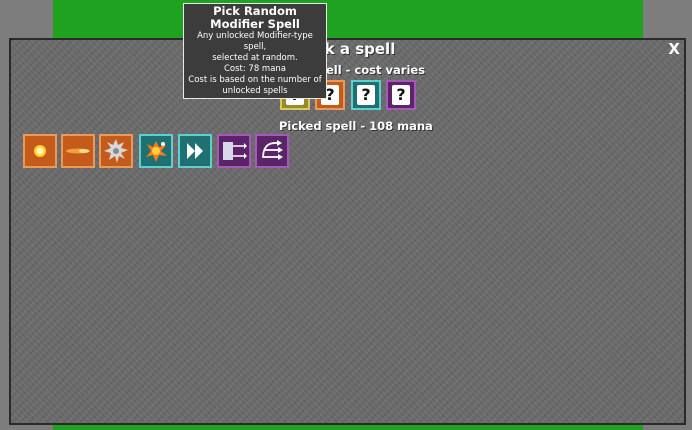 The width and height of the screenshot is (692, 430). I want to click on fireball-icon, so click(40, 151).